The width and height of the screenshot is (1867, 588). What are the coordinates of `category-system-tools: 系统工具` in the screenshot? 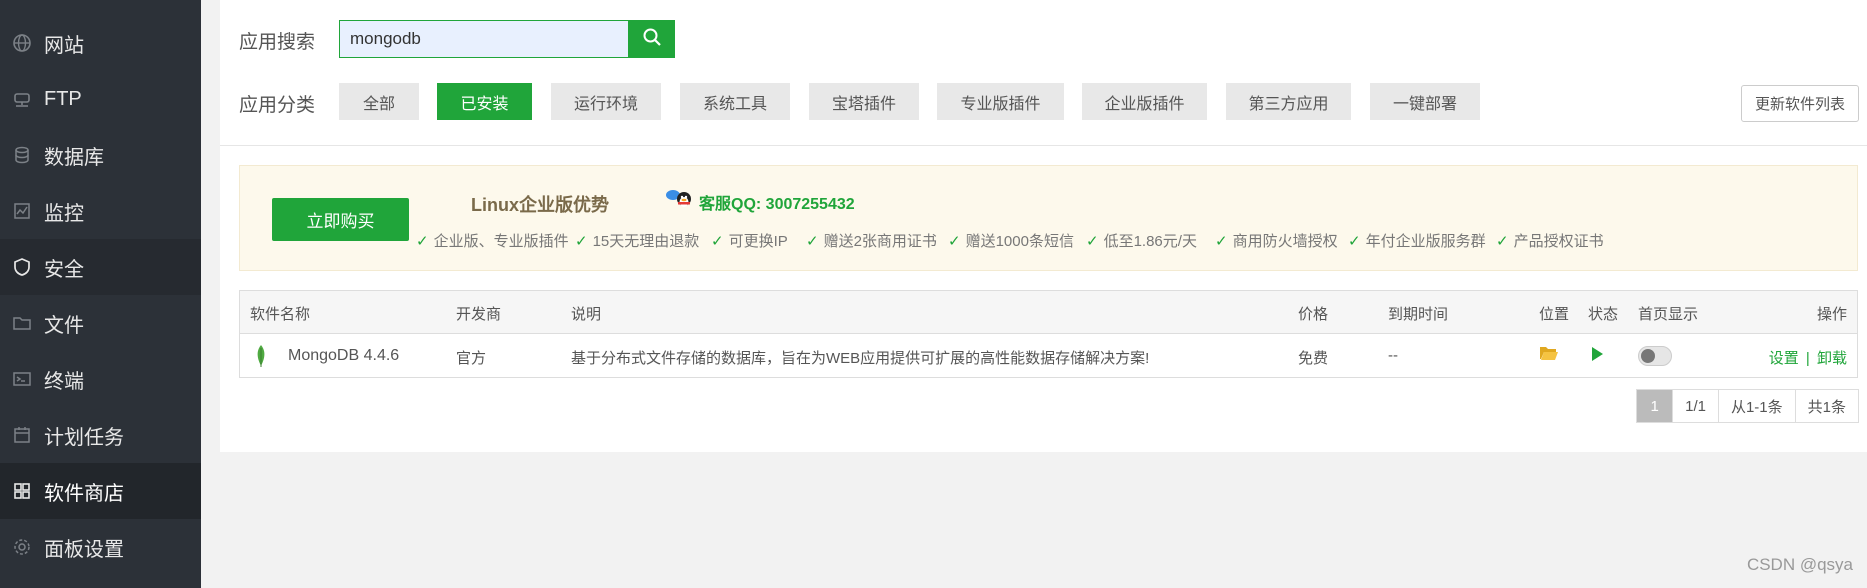 It's located at (735, 101).